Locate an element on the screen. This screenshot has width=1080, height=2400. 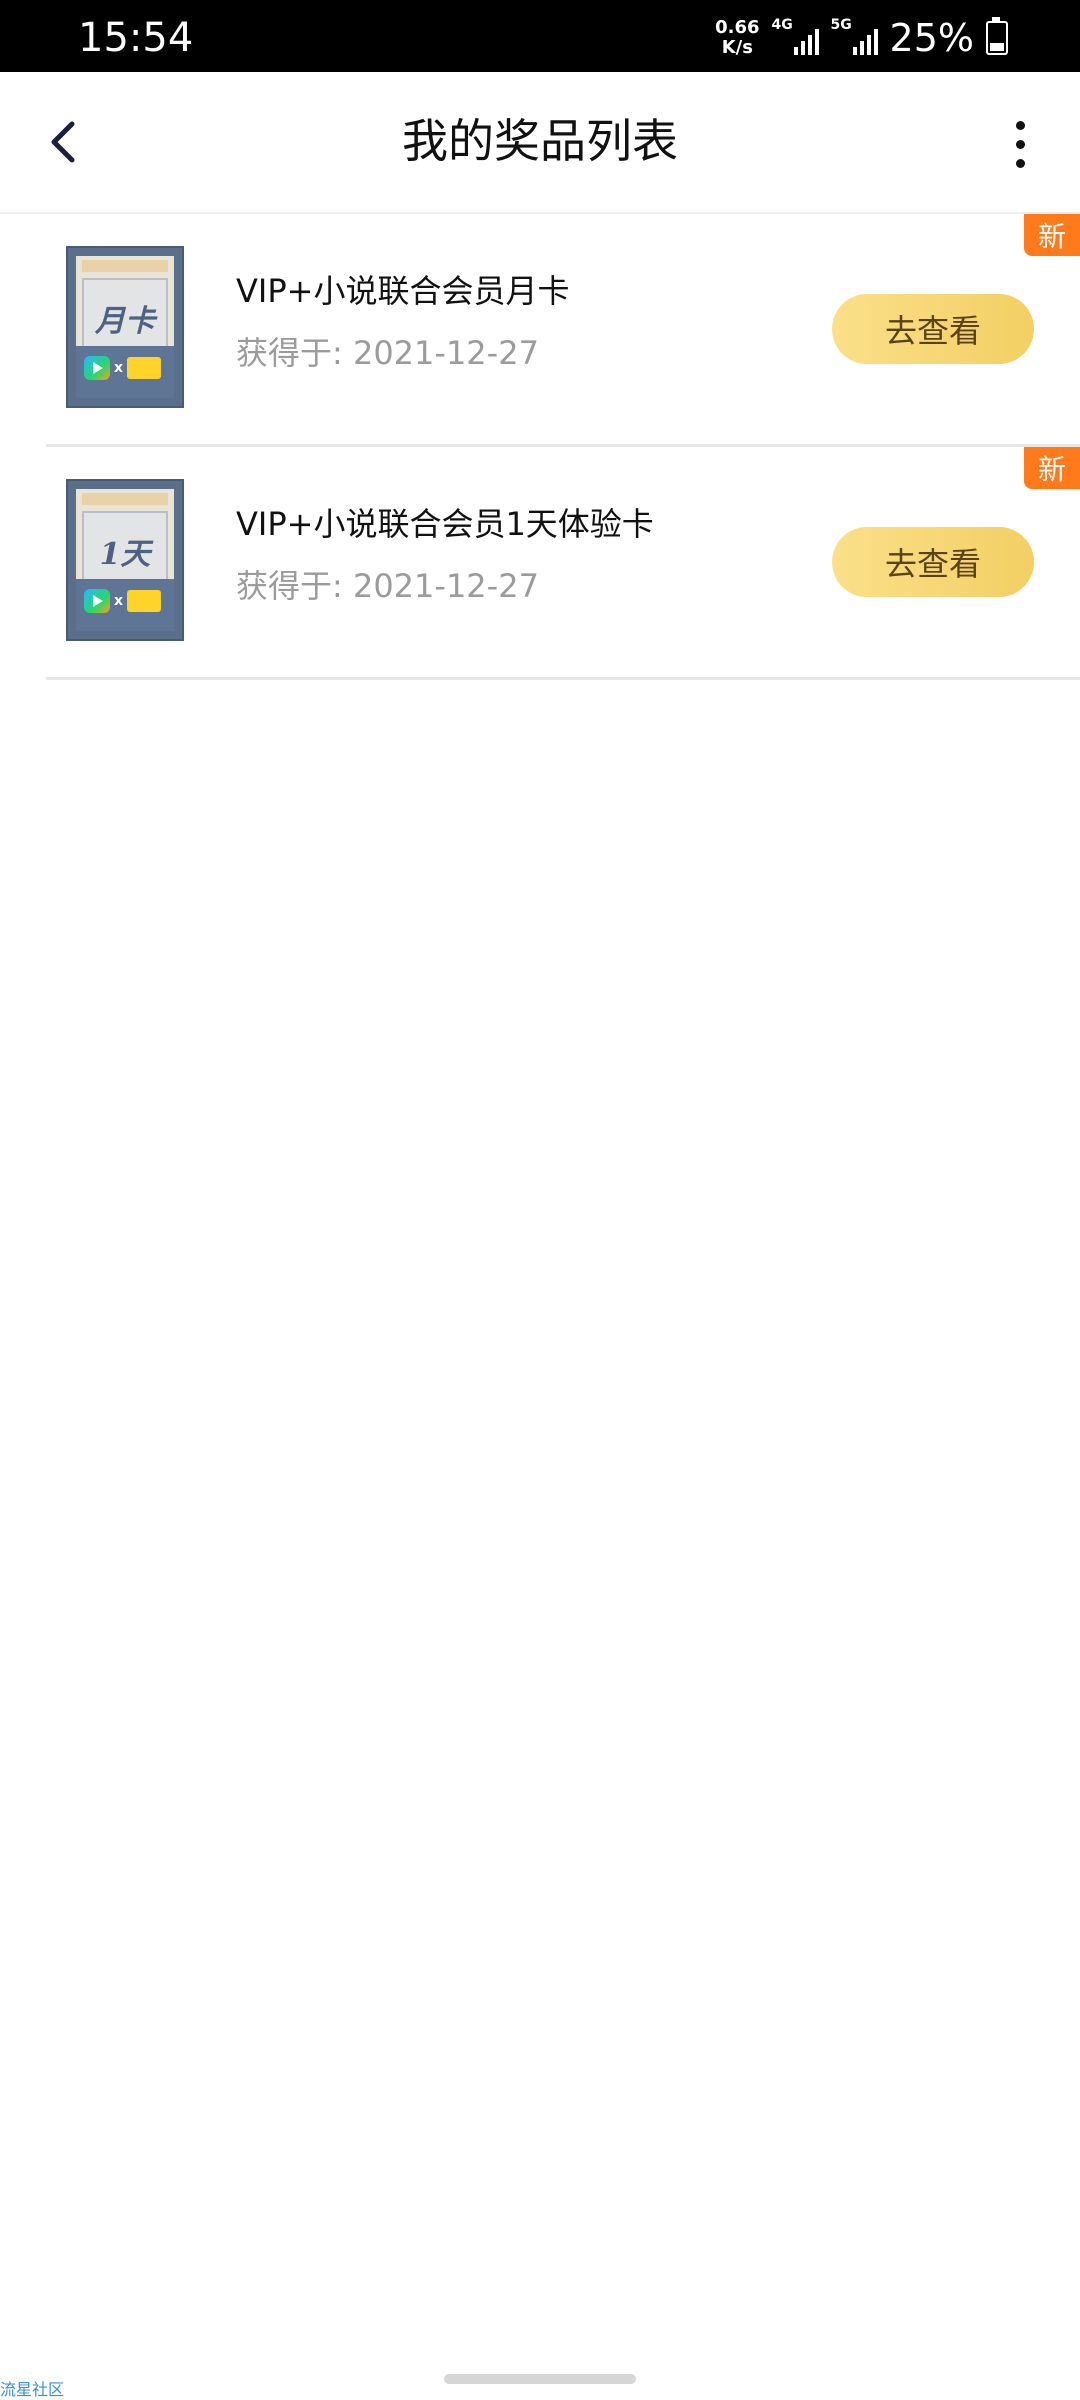
signal-5g-label: 5G is located at coordinates (841, 25).